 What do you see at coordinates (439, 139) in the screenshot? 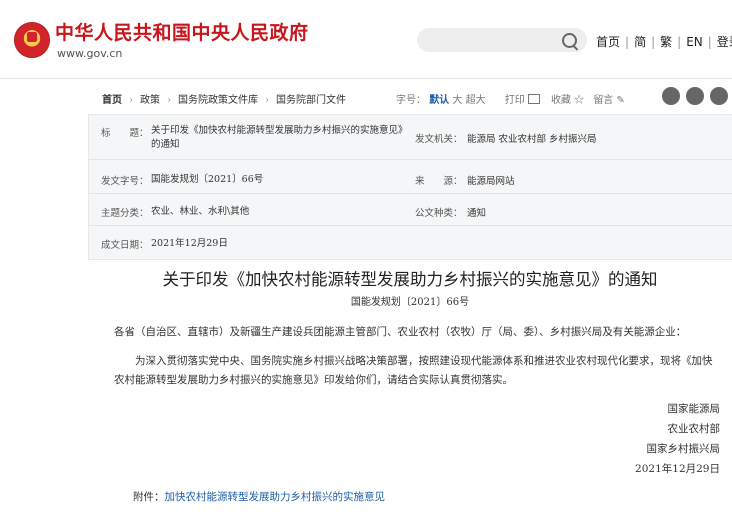
I see `issuer-key: 发文机关：` at bounding box center [439, 139].